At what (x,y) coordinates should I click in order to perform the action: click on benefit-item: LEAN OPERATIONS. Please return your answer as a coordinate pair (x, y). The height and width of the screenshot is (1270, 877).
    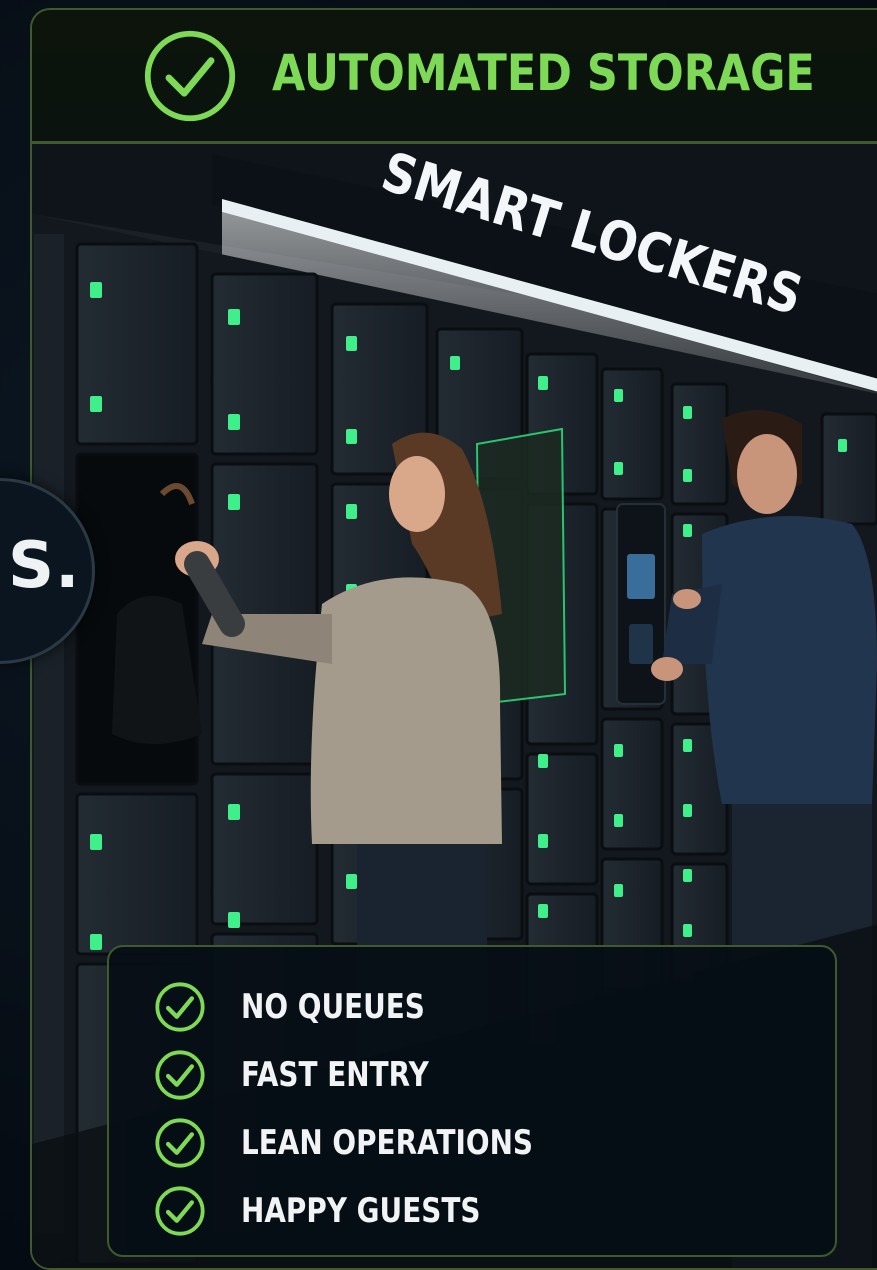
    Looking at the image, I should click on (375, 1143).